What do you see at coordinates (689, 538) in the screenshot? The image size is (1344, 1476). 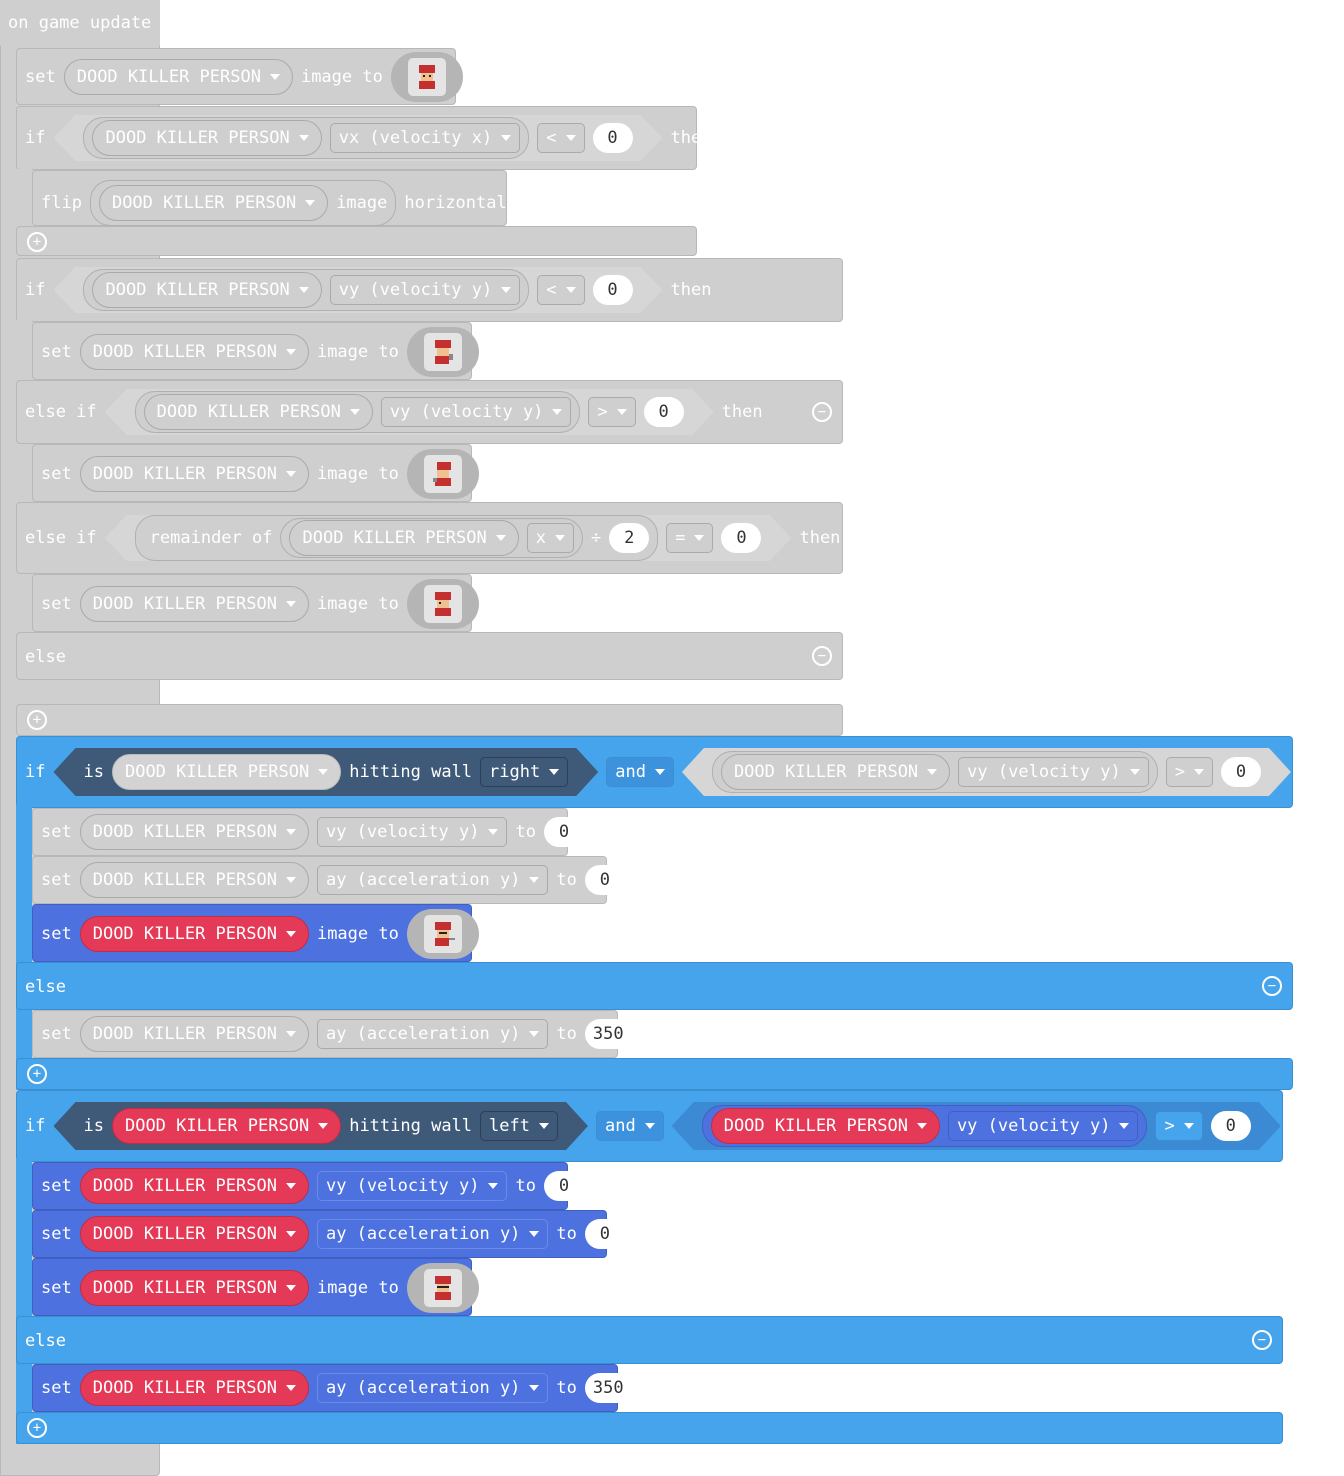 I see `operator-dropdown: =` at bounding box center [689, 538].